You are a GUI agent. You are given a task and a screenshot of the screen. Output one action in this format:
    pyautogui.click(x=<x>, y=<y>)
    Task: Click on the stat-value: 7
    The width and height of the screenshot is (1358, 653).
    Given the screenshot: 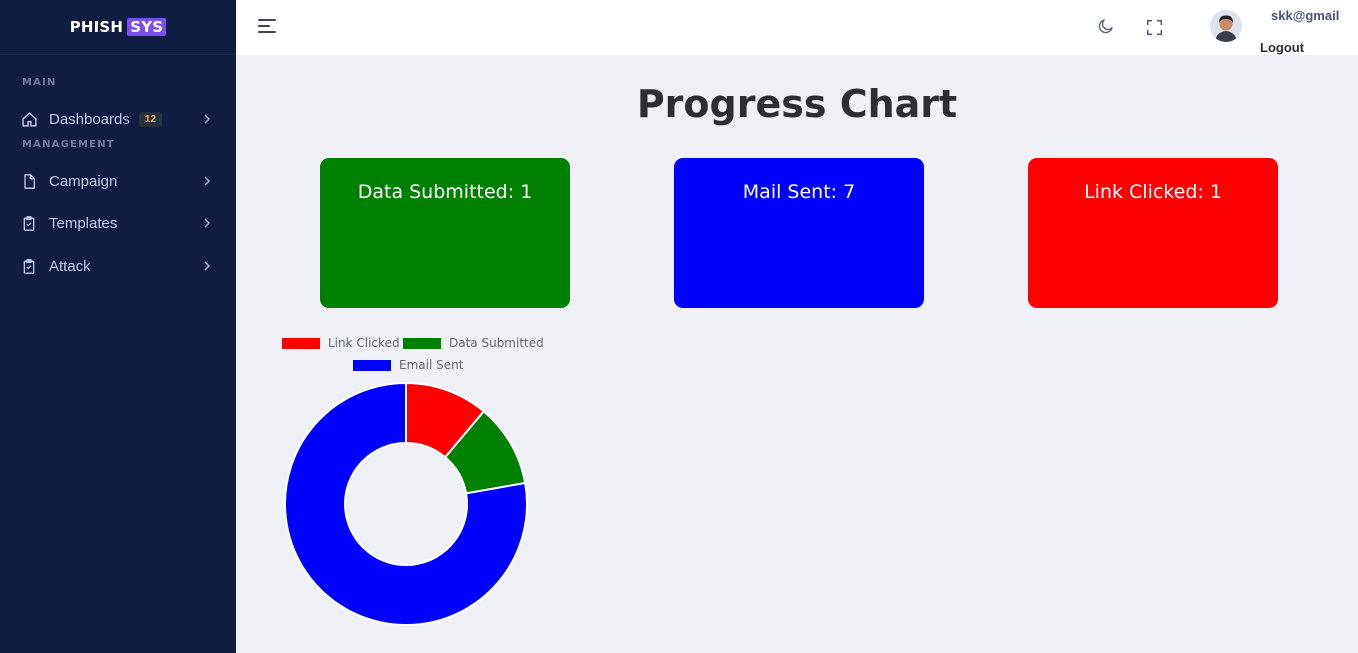 What is the action you would take?
    pyautogui.click(x=849, y=192)
    